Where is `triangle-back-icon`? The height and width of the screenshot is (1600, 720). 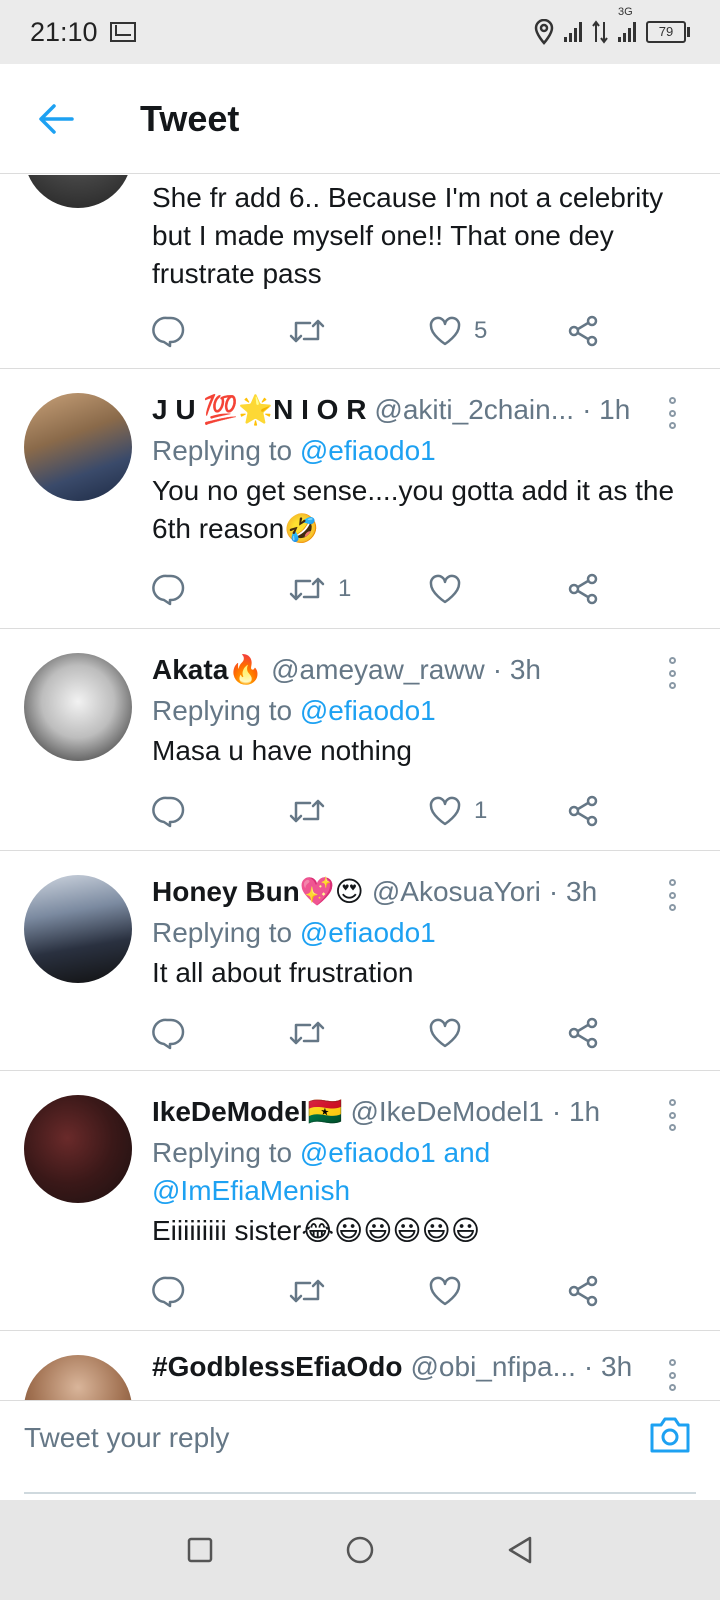
triangle-back-icon is located at coordinates (520, 1550).